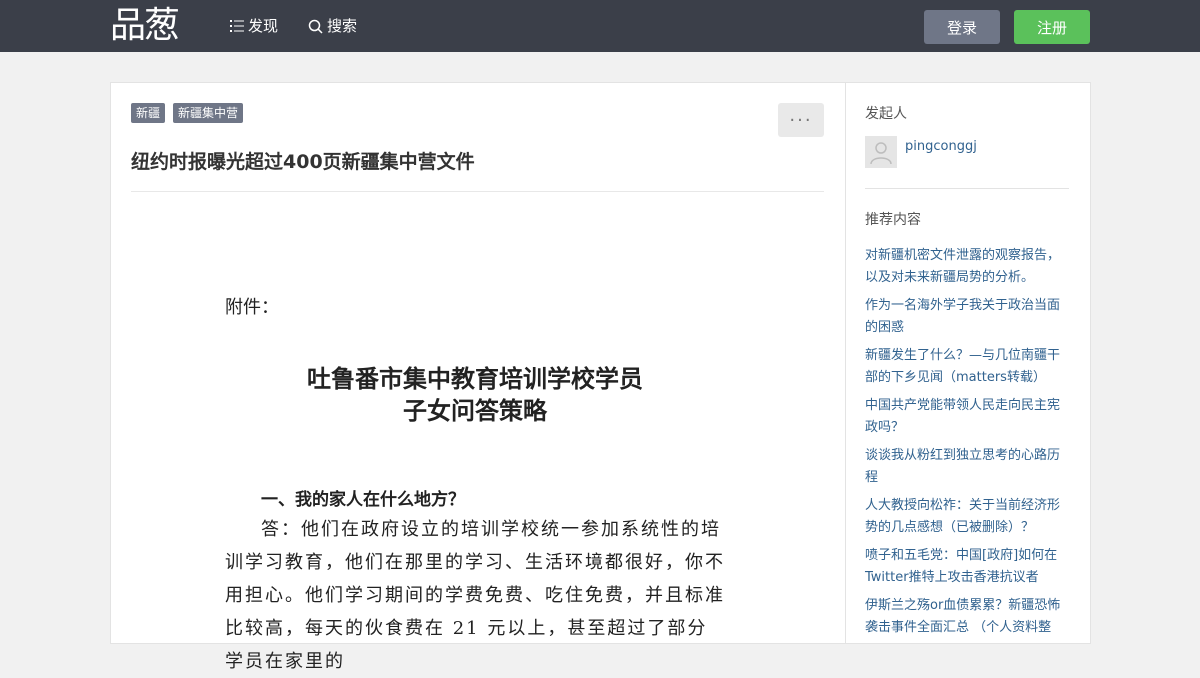  What do you see at coordinates (886, 114) in the screenshot?
I see `initiator-heading: 发起人` at bounding box center [886, 114].